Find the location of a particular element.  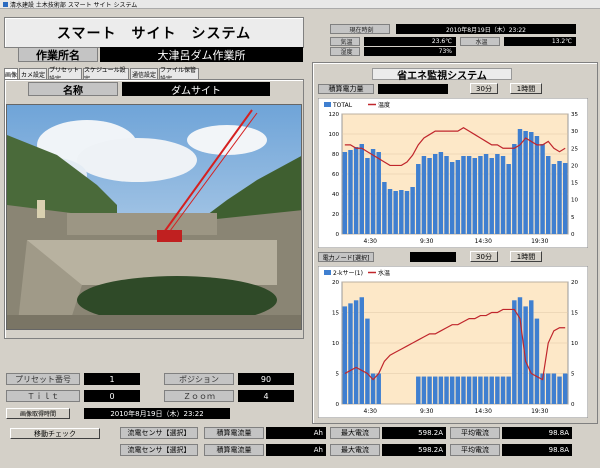

max-value-1: 598.2A is located at coordinates (414, 433).